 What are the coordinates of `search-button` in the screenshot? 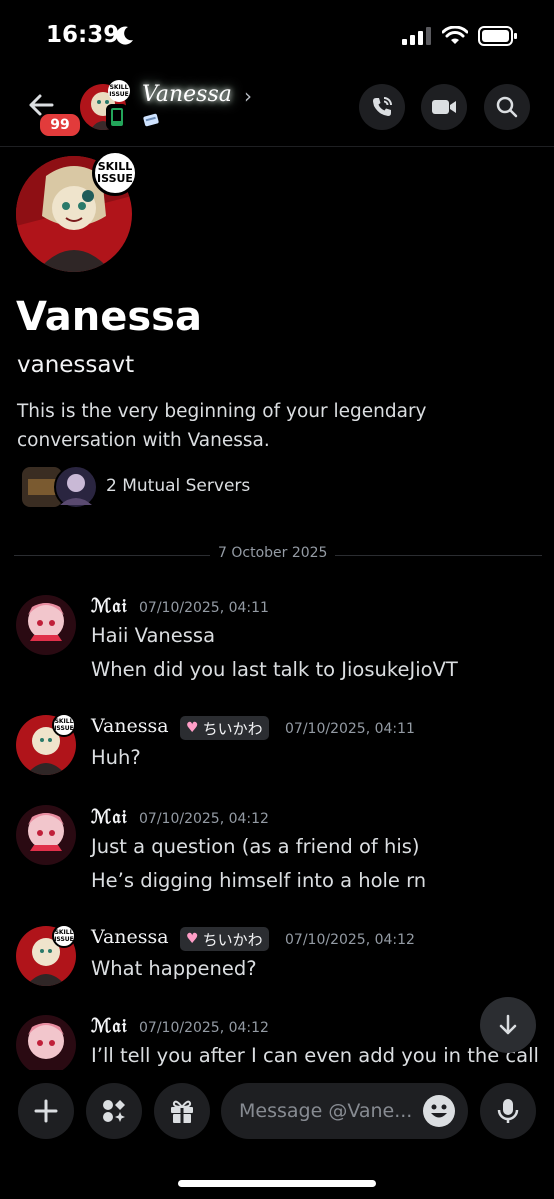 It's located at (507, 107).